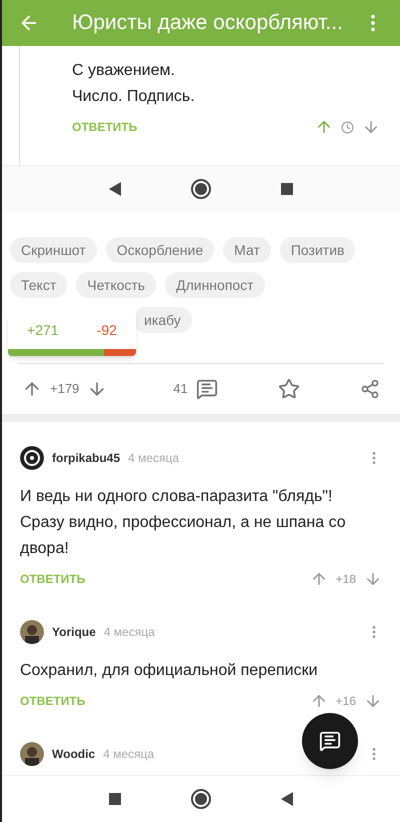 The image size is (400, 822). What do you see at coordinates (116, 285) in the screenshot?
I see `tag-chip: Четкость` at bounding box center [116, 285].